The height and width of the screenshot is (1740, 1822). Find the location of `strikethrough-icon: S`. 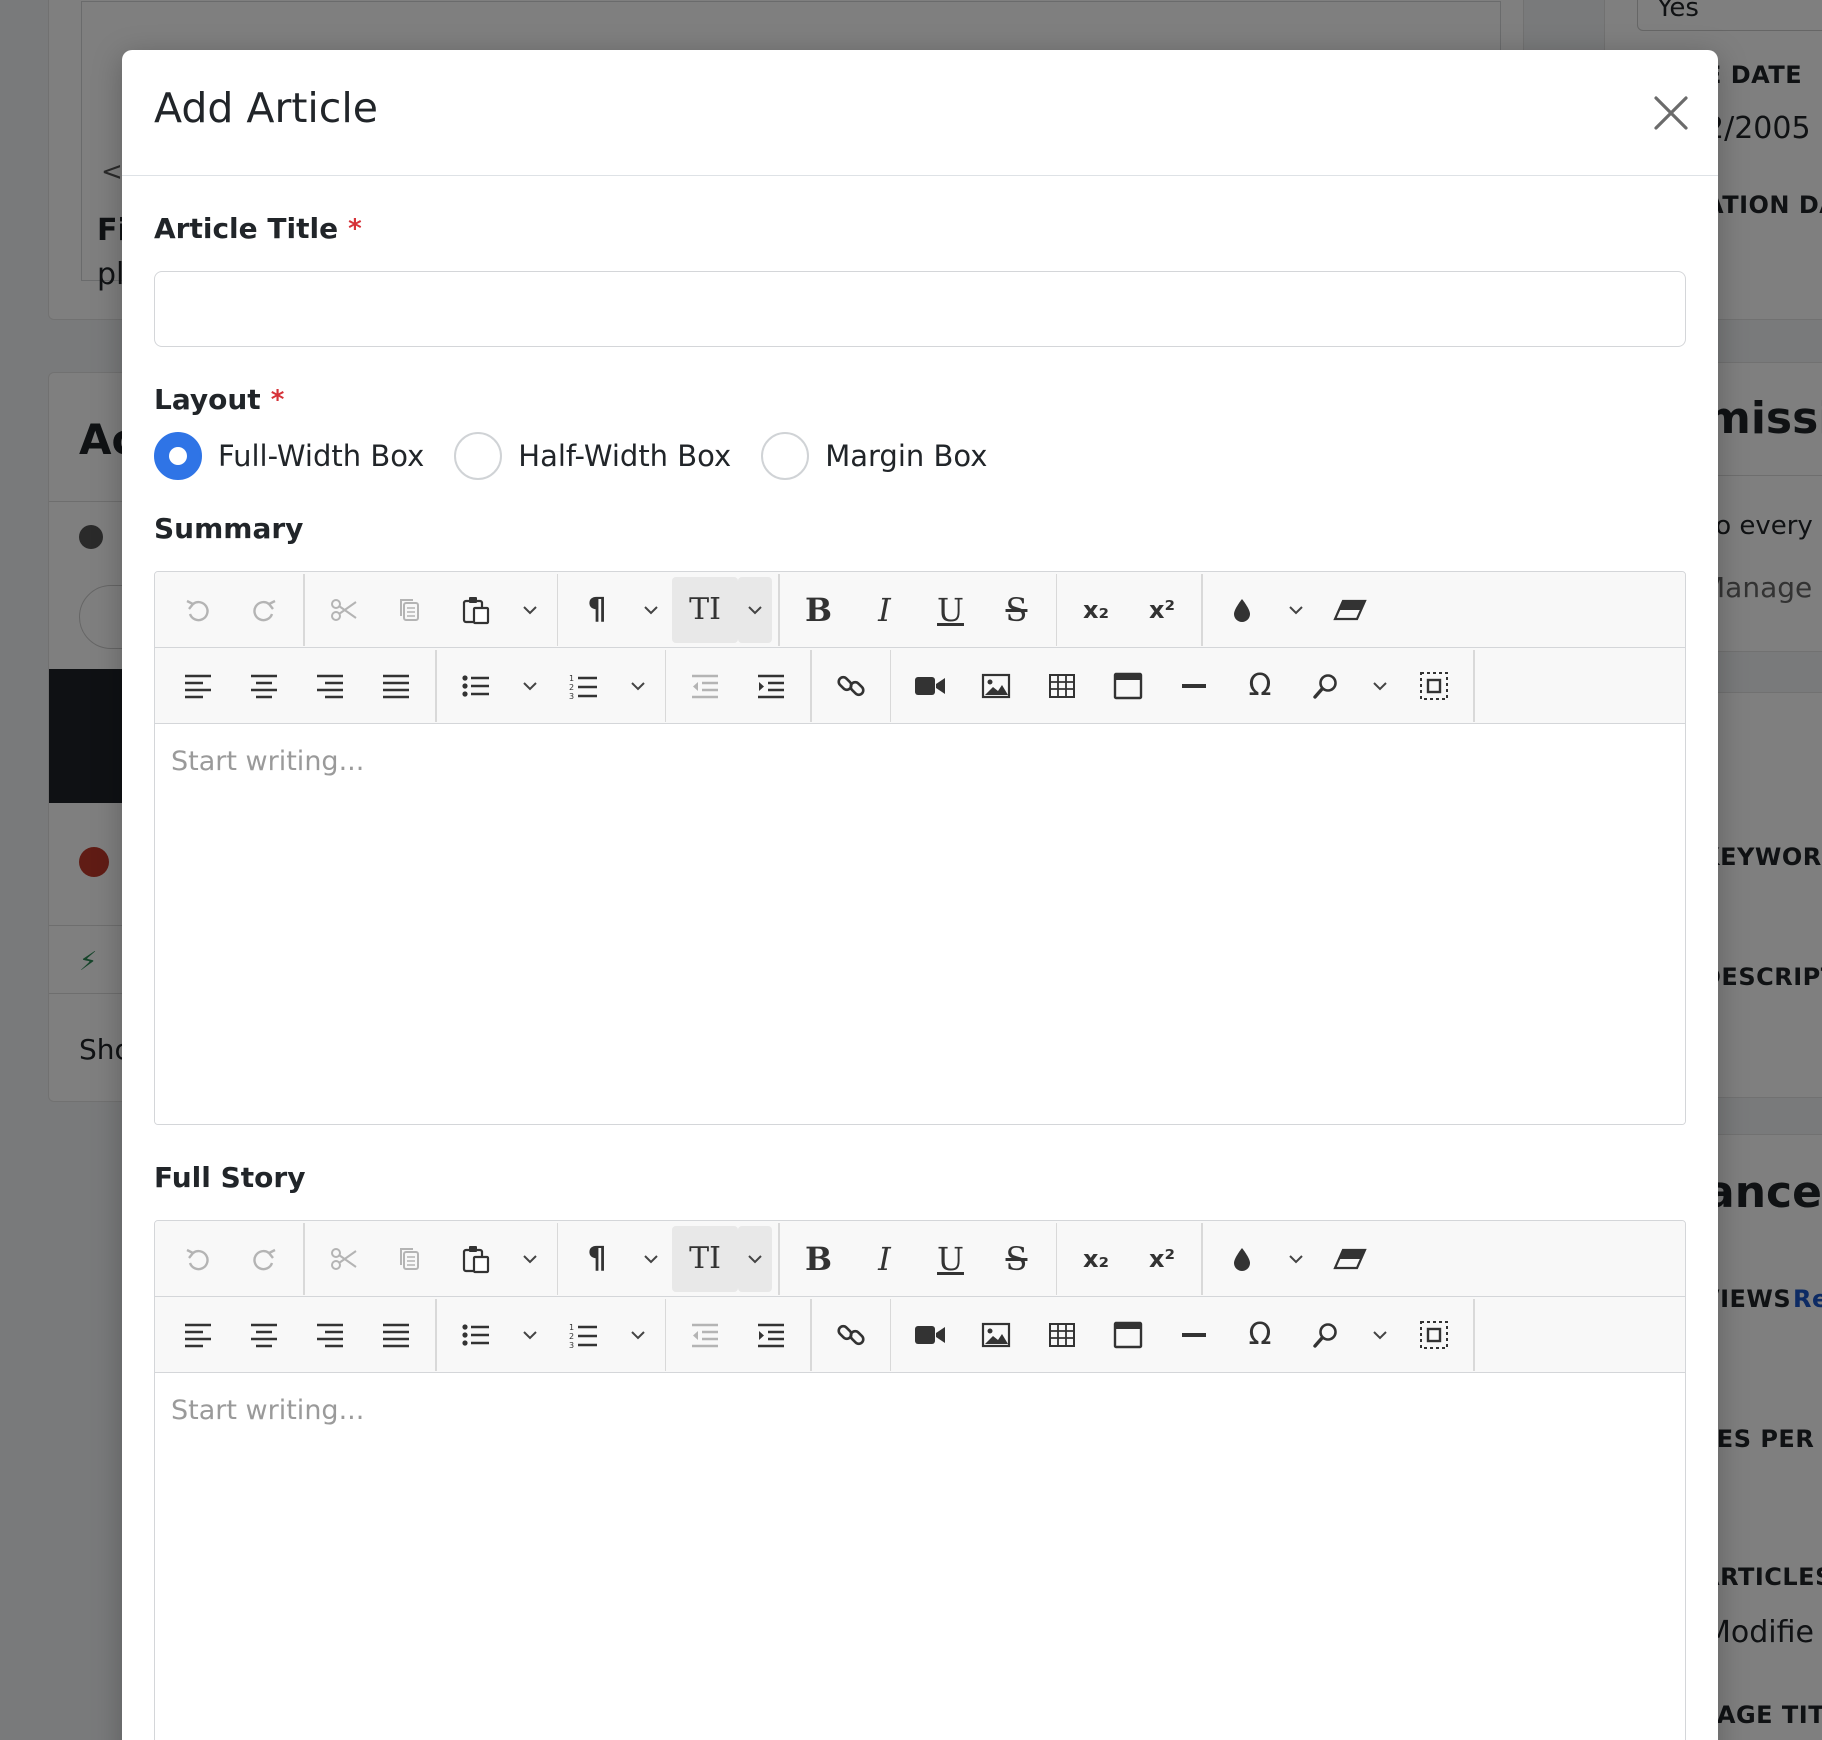

strikethrough-icon: S is located at coordinates (1016, 609).